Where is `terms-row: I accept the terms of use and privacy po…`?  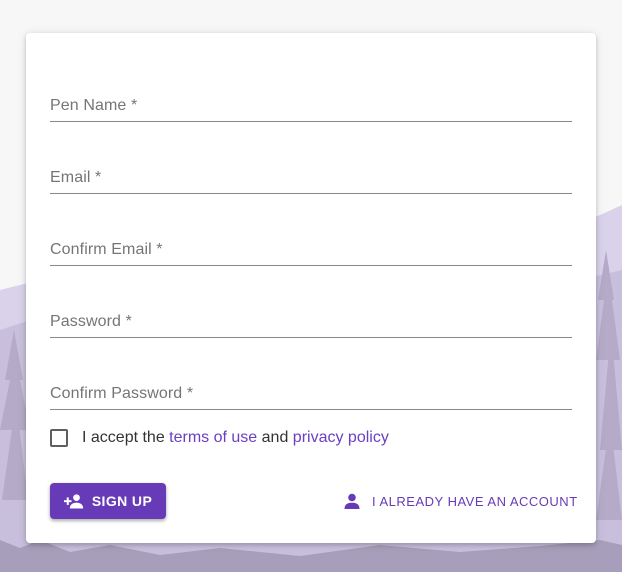 terms-row: I accept the terms of use and privacy po… is located at coordinates (219, 438).